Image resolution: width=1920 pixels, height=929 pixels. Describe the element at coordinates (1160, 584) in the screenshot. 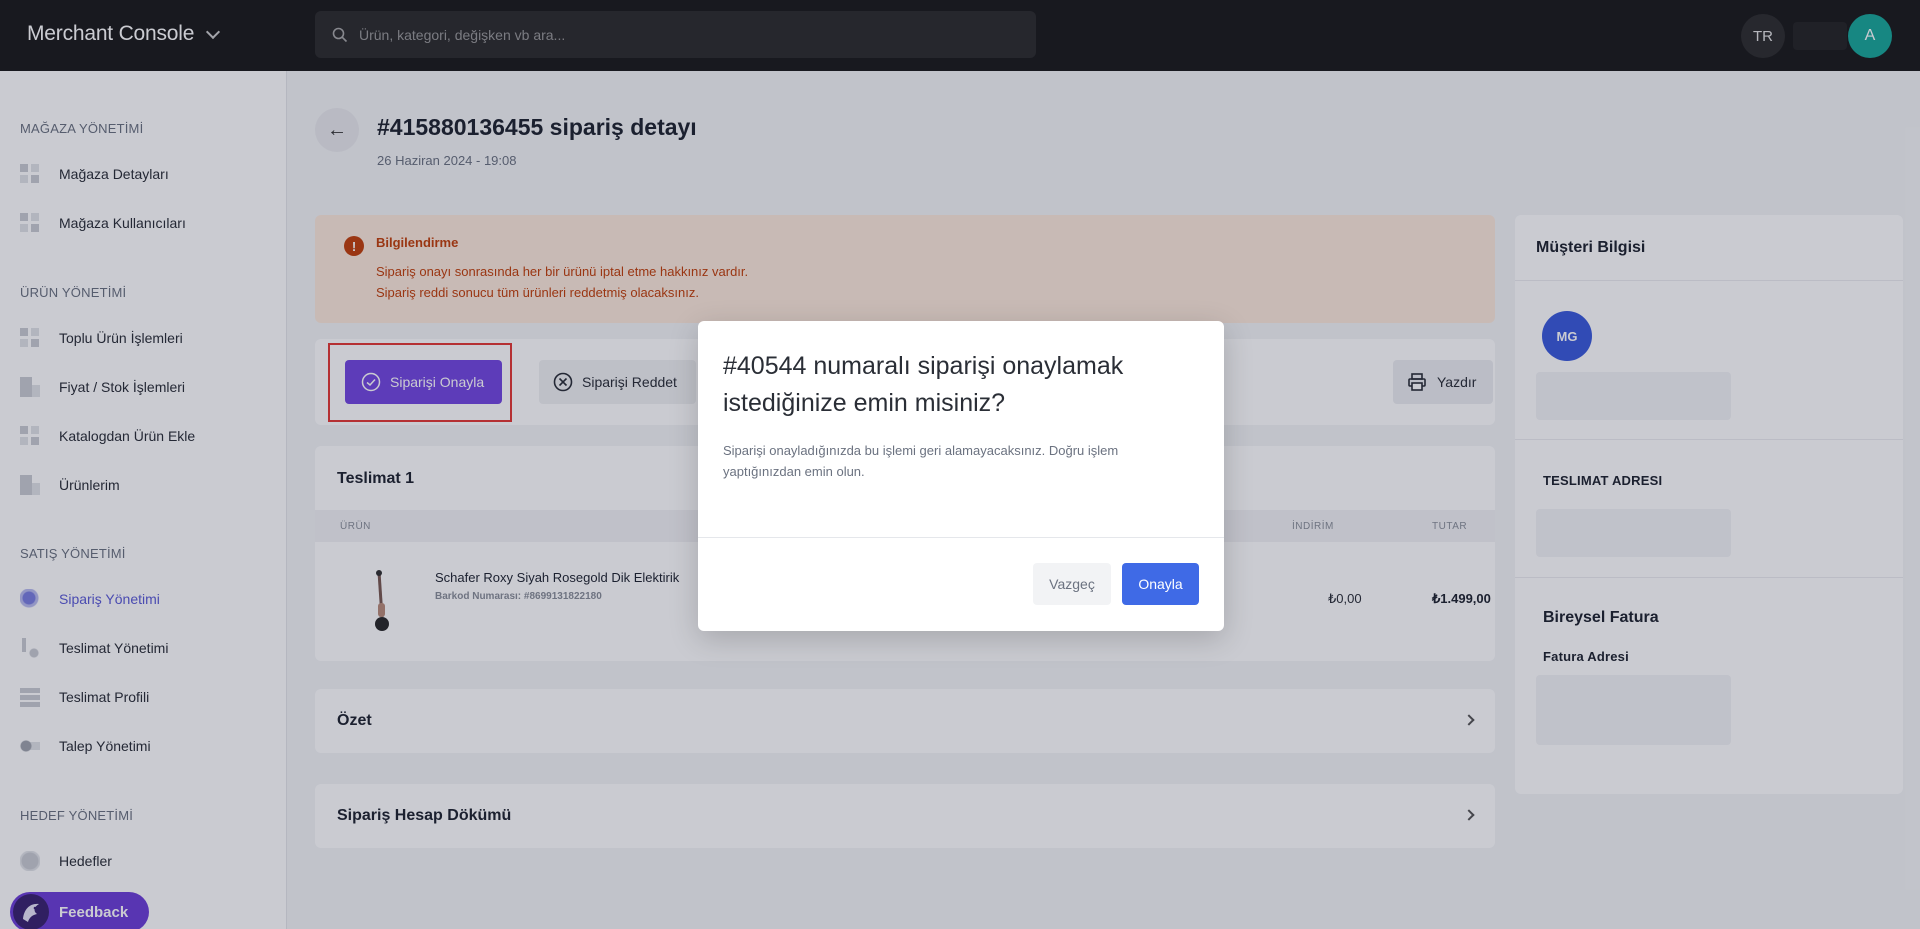

I see `confirm-button: Onayla` at that location.